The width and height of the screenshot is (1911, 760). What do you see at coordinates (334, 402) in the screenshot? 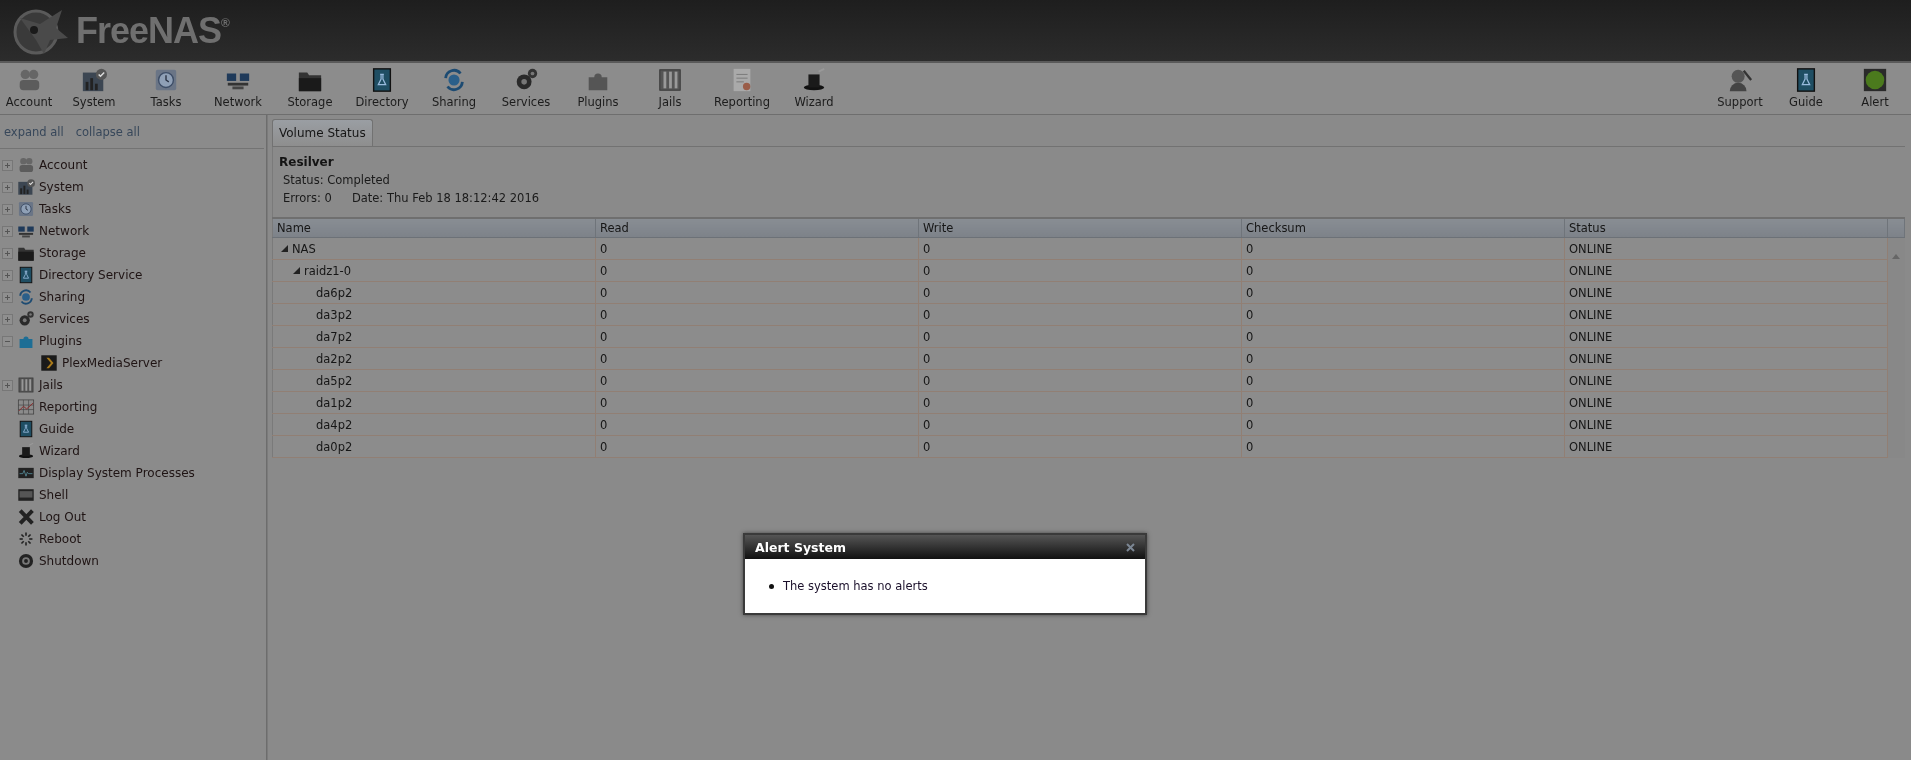
I see `table-cell: da1p2` at bounding box center [334, 402].